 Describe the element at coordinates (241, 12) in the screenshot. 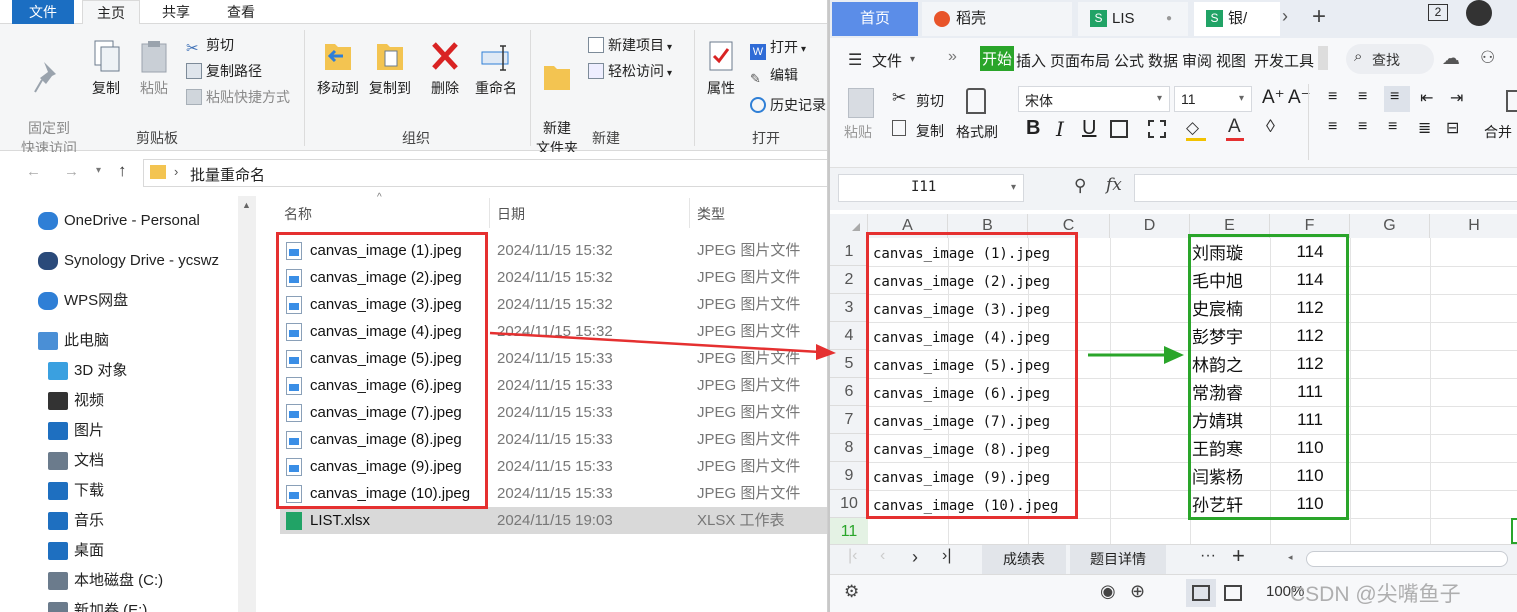

I see `tab-view: 查看` at that location.